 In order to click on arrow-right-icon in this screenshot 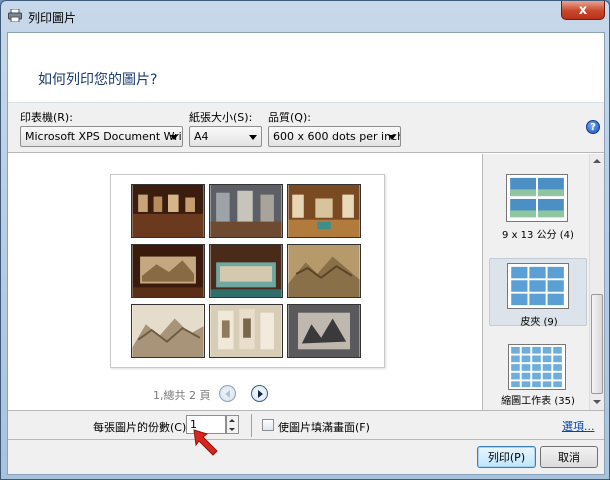, I will do `click(260, 393)`.